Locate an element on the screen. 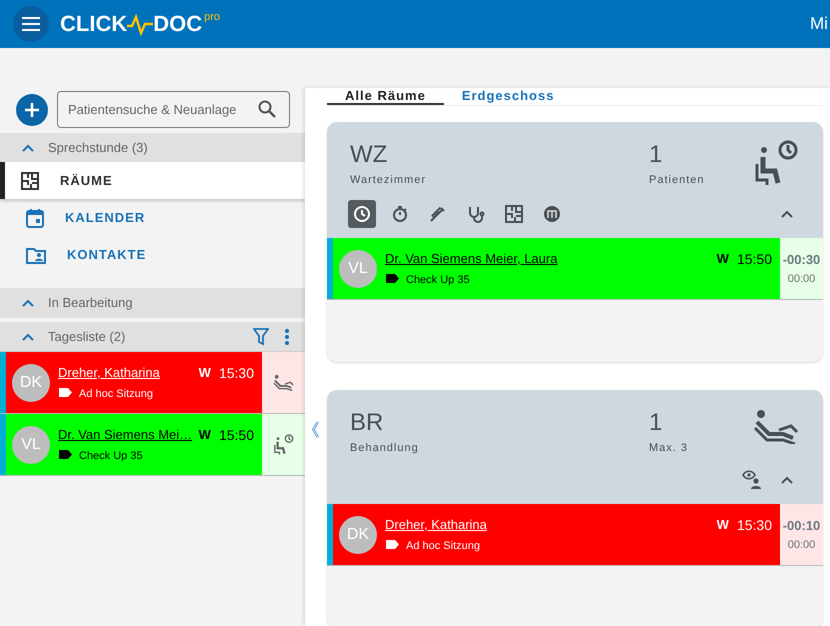 The image size is (830, 626). room-name: Wartezimmer is located at coordinates (388, 180).